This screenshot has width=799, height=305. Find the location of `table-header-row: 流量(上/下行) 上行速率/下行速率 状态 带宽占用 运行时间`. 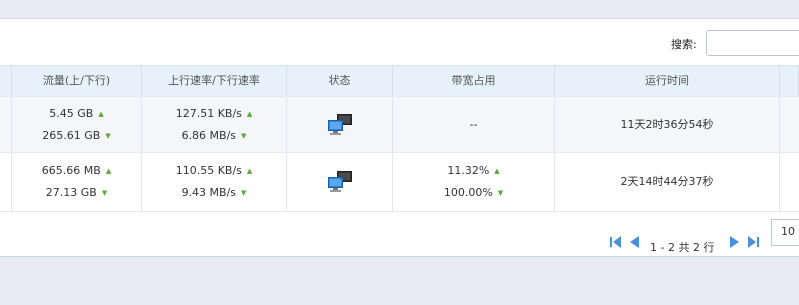

table-header-row: 流量(上/下行) 上行速率/下行速率 状态 带宽占用 运行时间 is located at coordinates (399, 81).